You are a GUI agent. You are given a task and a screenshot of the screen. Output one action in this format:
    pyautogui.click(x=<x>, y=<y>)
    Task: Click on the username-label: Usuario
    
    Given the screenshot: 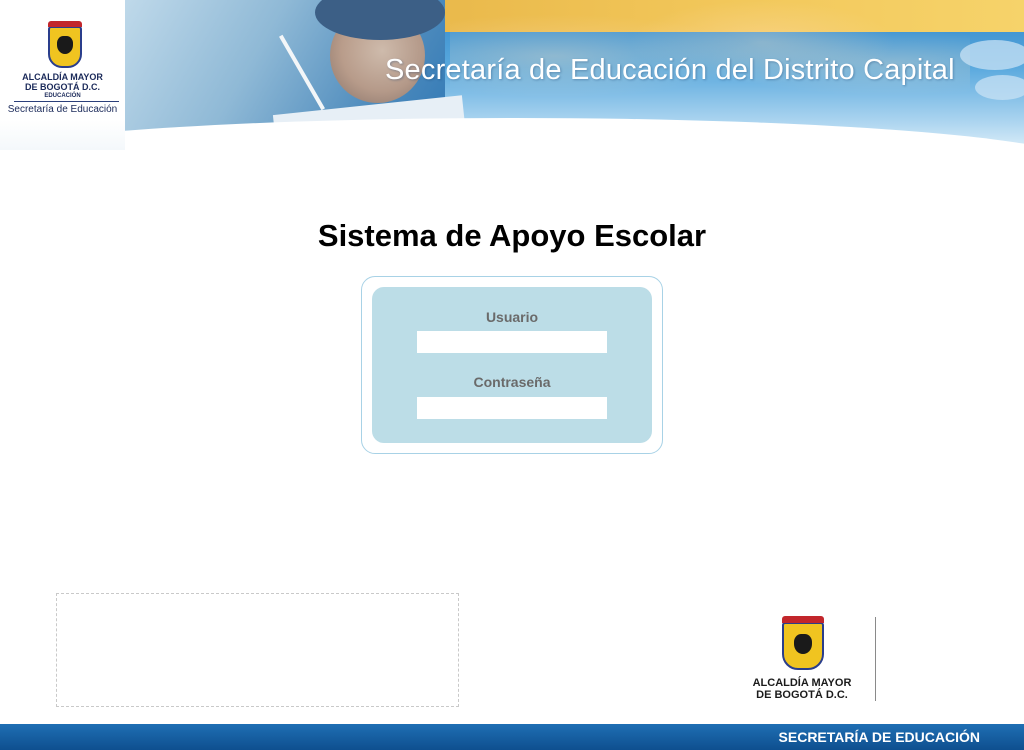 What is the action you would take?
    pyautogui.click(x=512, y=317)
    